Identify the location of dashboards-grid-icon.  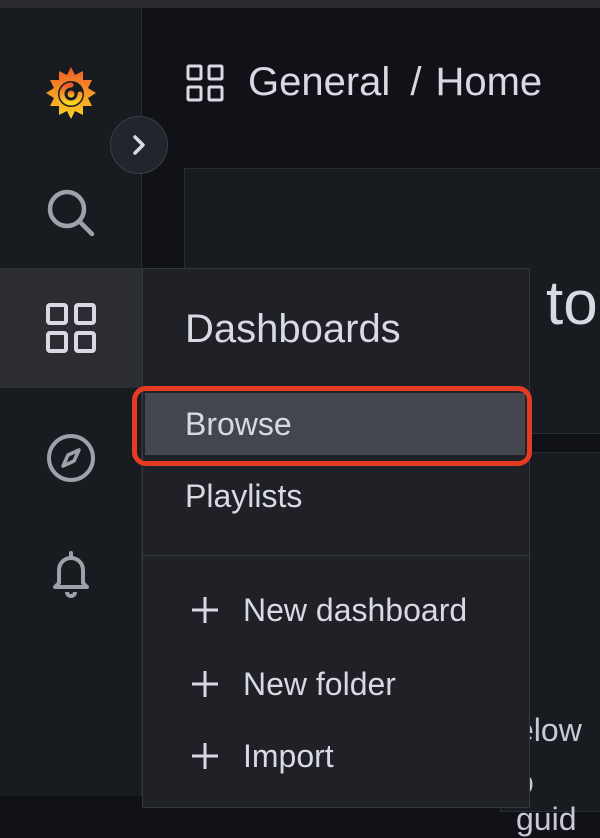
(70, 328).